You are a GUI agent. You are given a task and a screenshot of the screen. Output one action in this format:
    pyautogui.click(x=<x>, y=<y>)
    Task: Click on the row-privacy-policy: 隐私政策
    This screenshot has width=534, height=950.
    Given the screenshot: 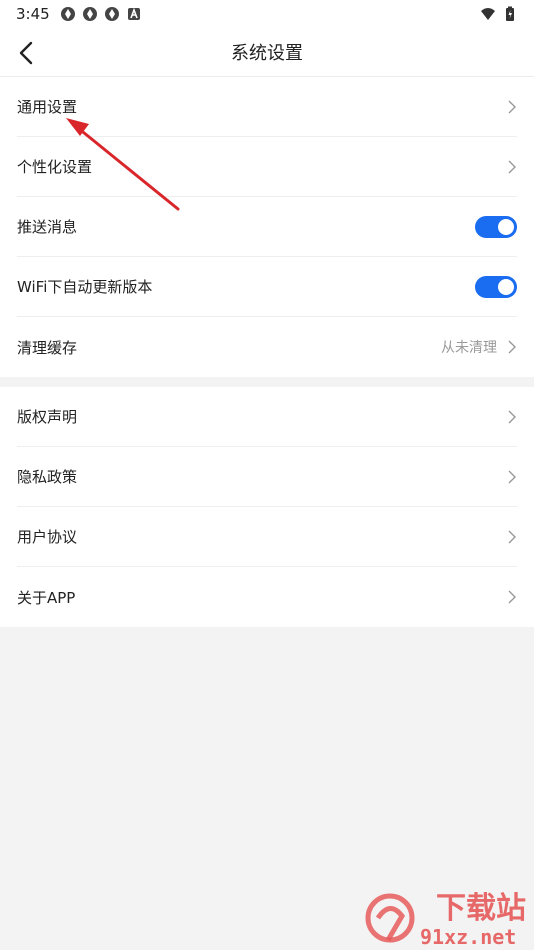 What is the action you would take?
    pyautogui.click(x=267, y=477)
    